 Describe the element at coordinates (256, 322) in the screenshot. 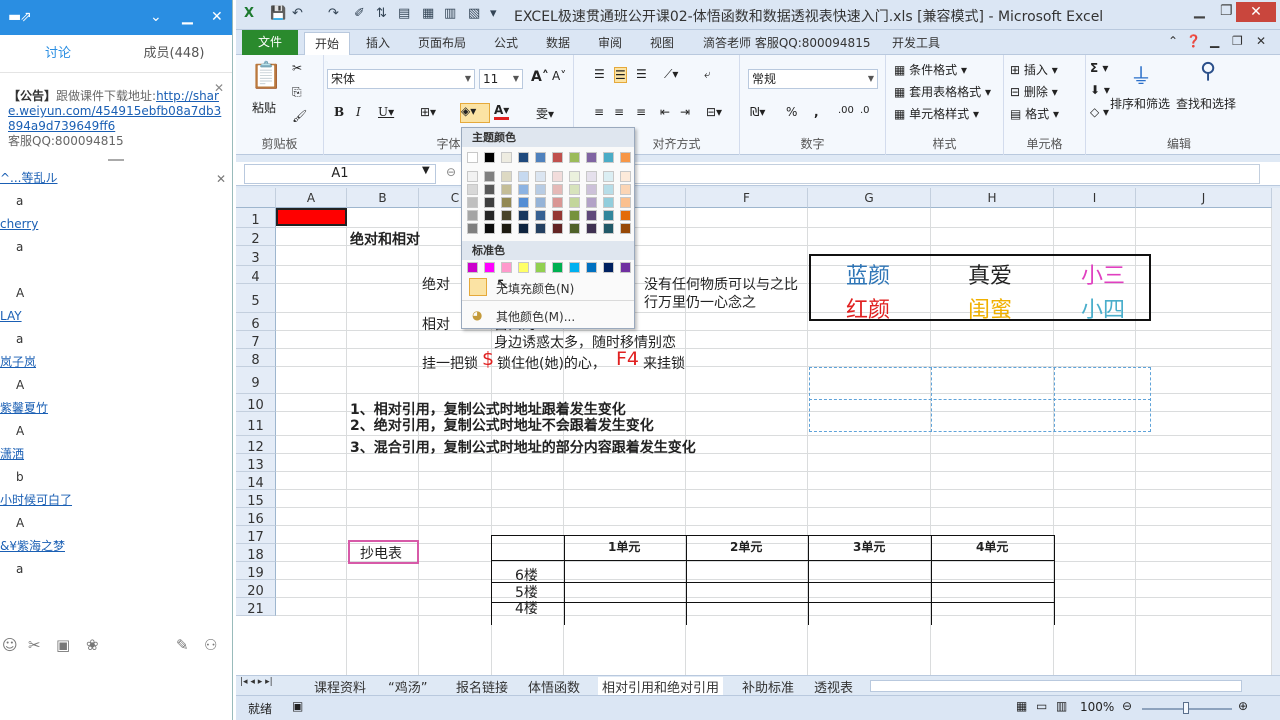

I see `row-header: 6` at that location.